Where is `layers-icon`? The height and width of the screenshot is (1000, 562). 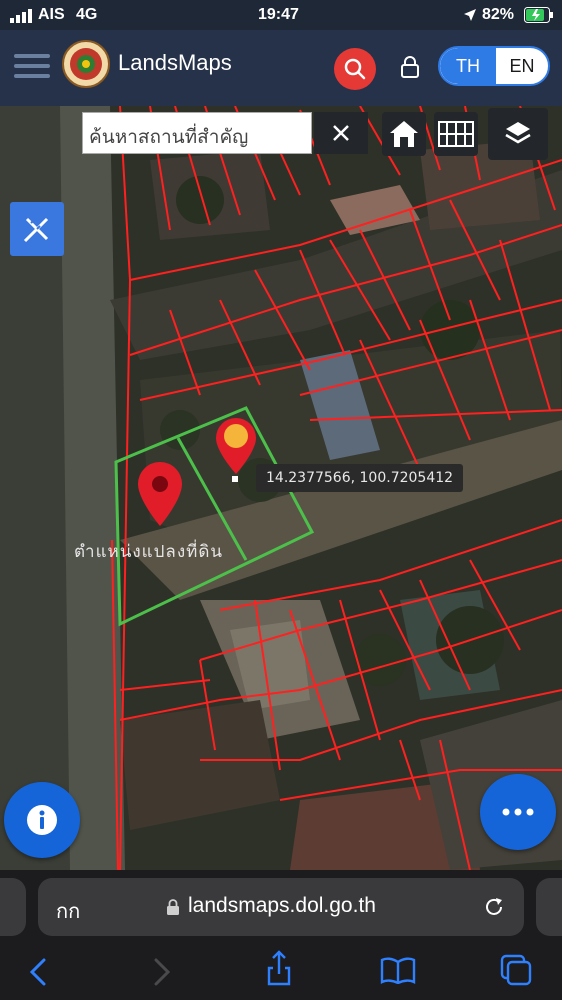
layers-icon is located at coordinates (518, 133).